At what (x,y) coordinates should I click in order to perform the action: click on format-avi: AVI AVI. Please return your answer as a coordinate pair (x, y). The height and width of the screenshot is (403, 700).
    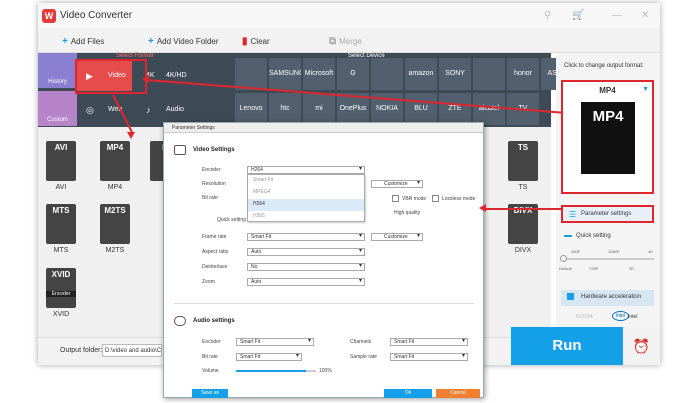
    Looking at the image, I should click on (61, 166).